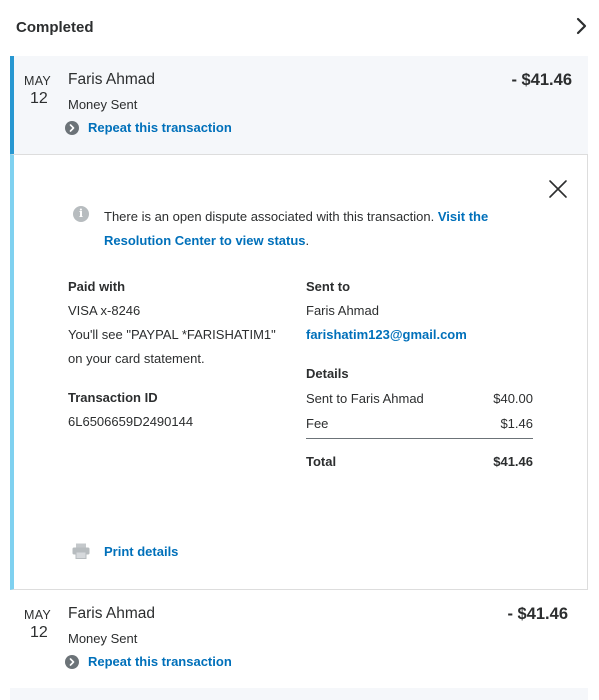  I want to click on statement-line-2: on your card statement., so click(136, 358).